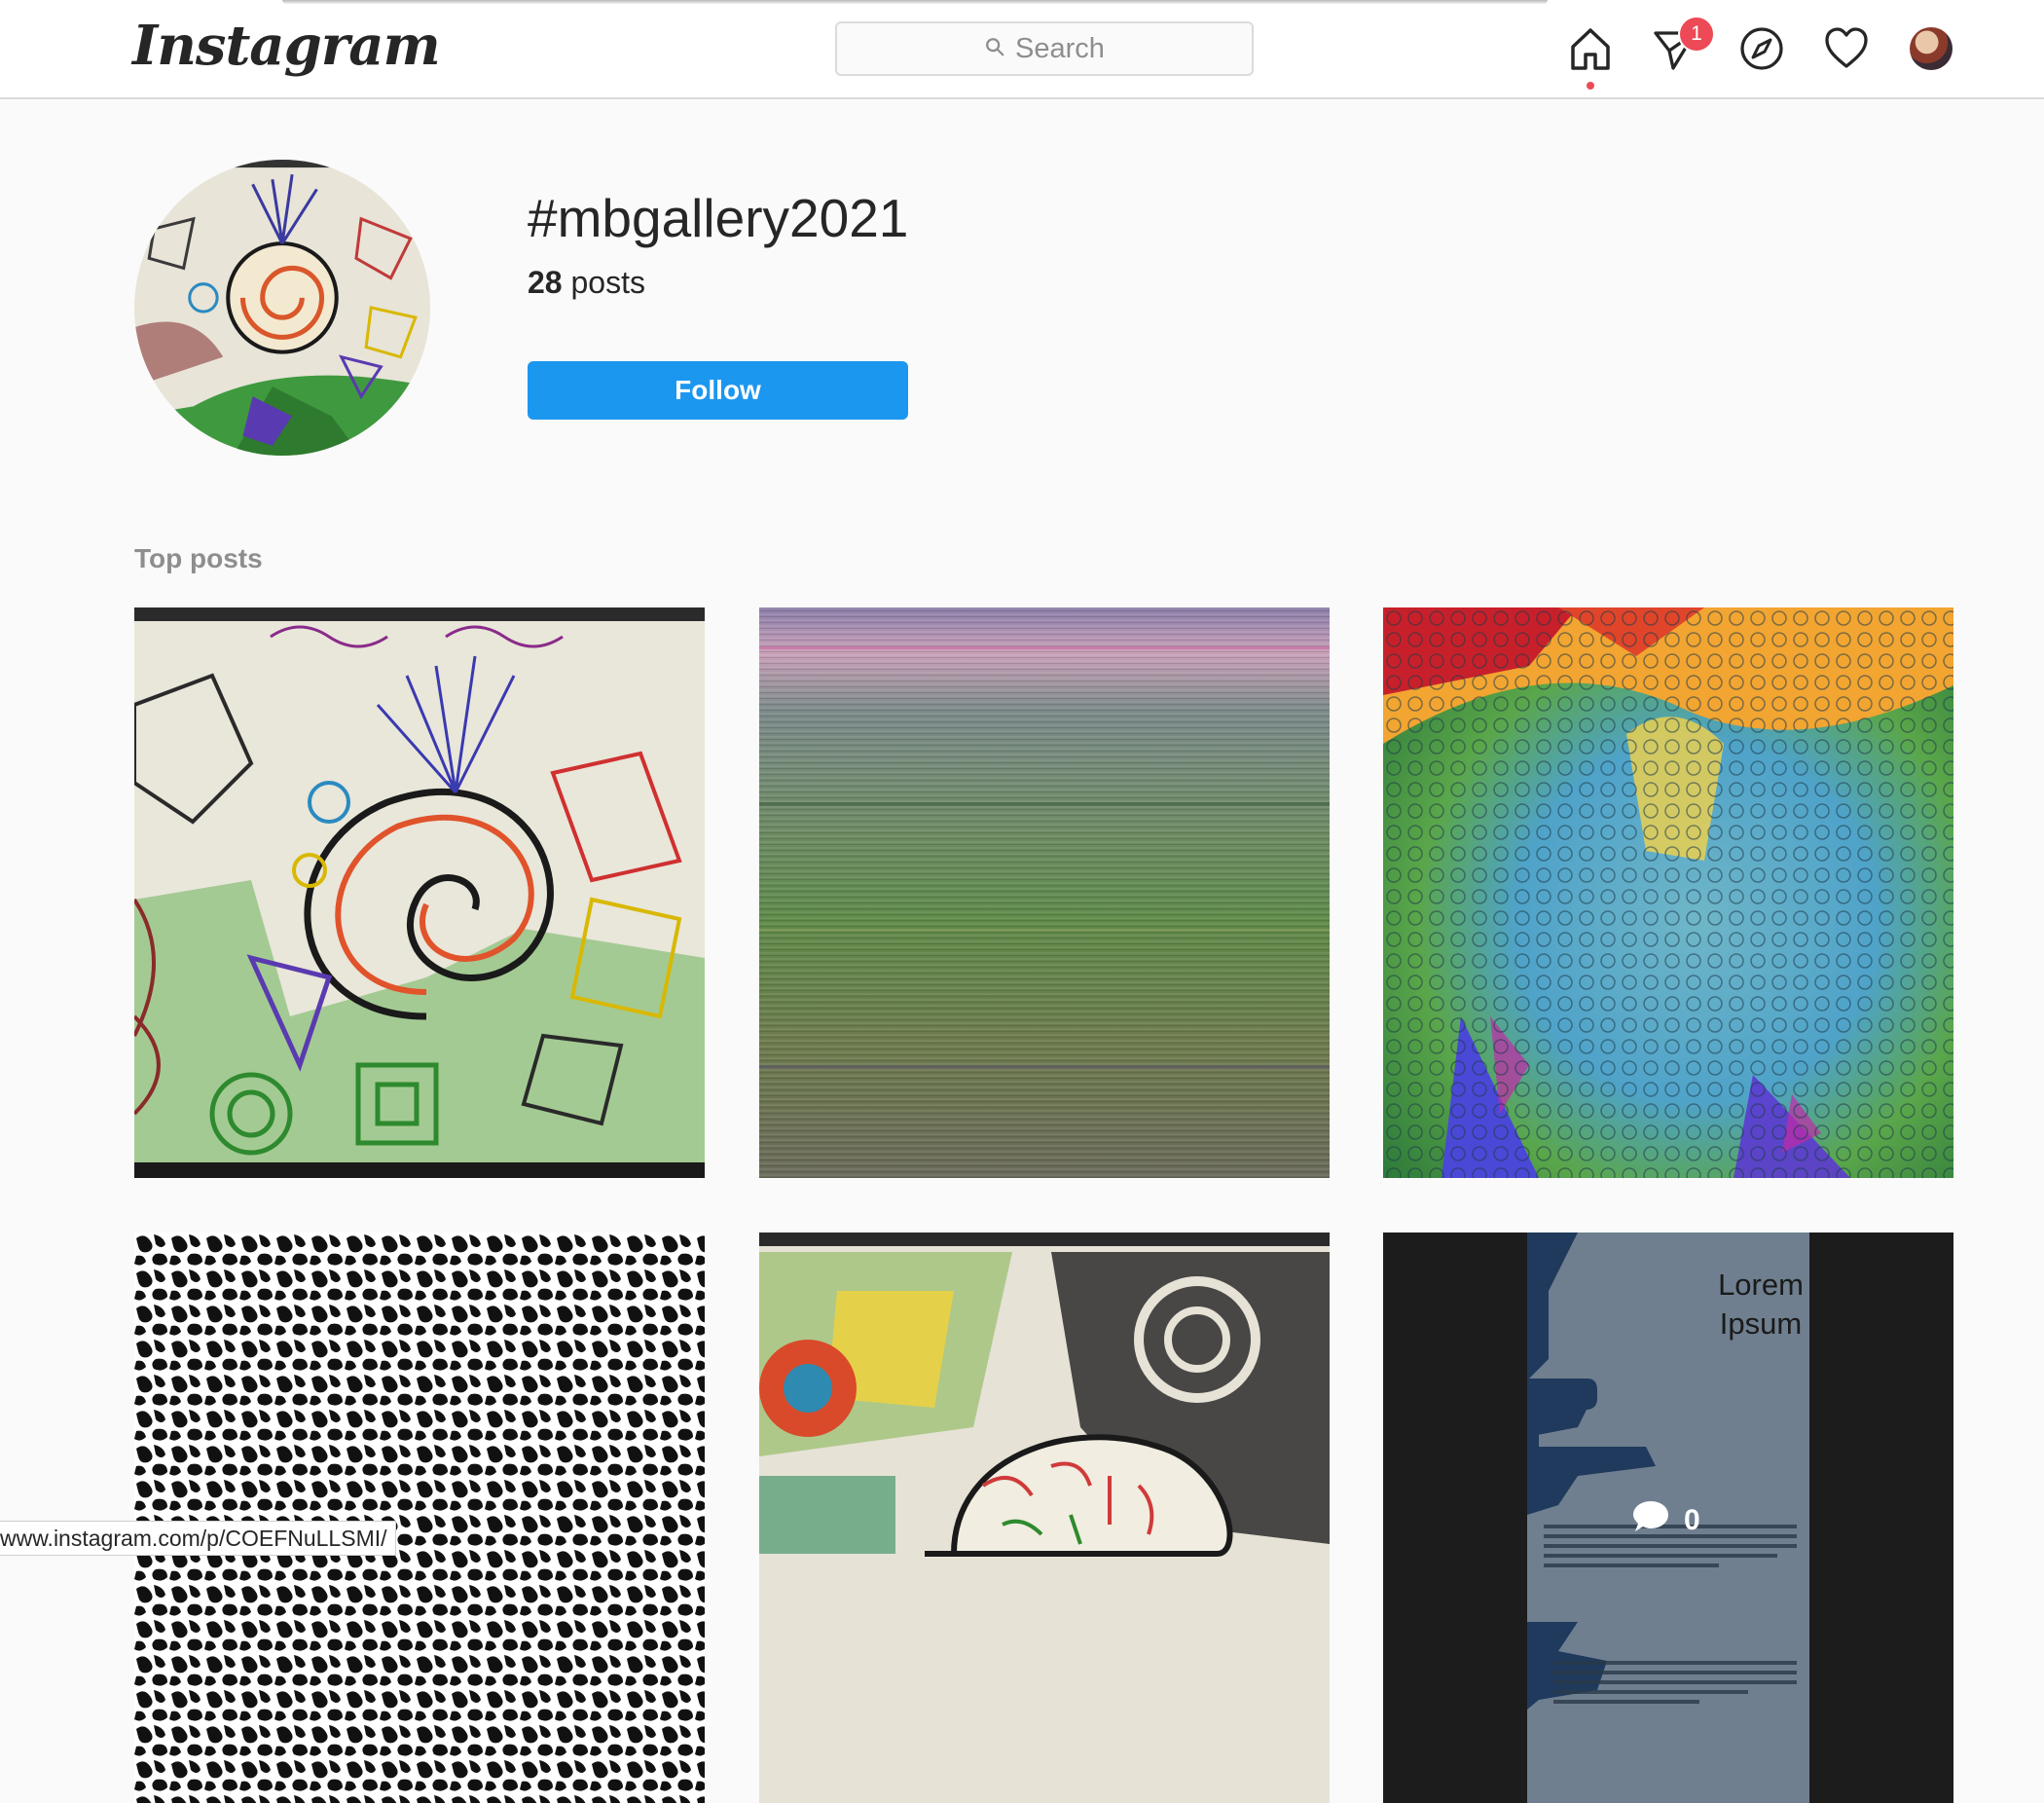  What do you see at coordinates (1651, 1521) in the screenshot?
I see `comment-bubble-icon` at bounding box center [1651, 1521].